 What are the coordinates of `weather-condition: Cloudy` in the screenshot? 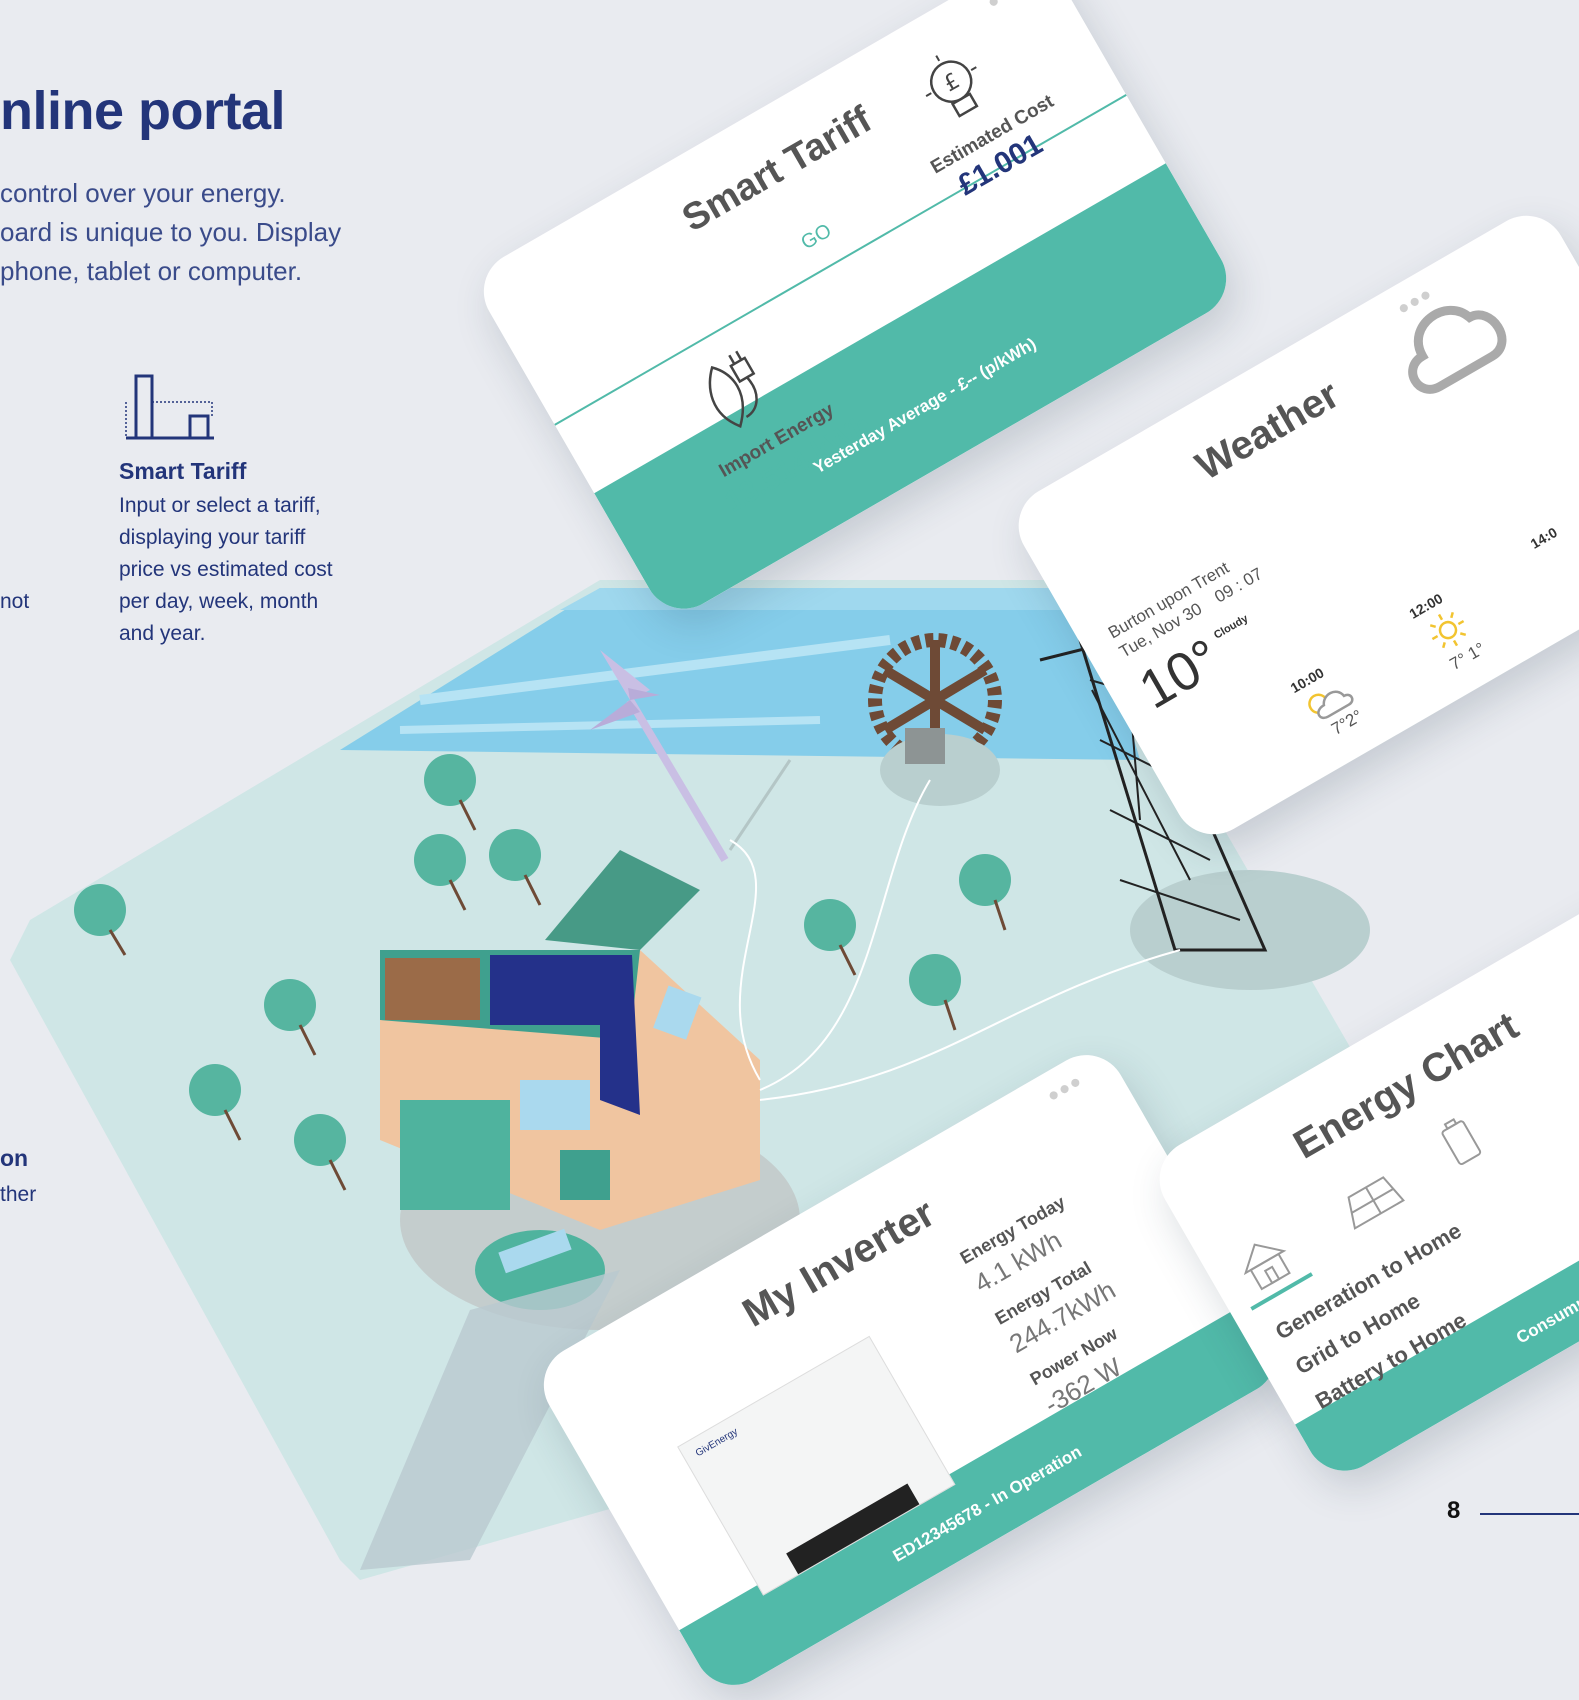 It's located at (1231, 627).